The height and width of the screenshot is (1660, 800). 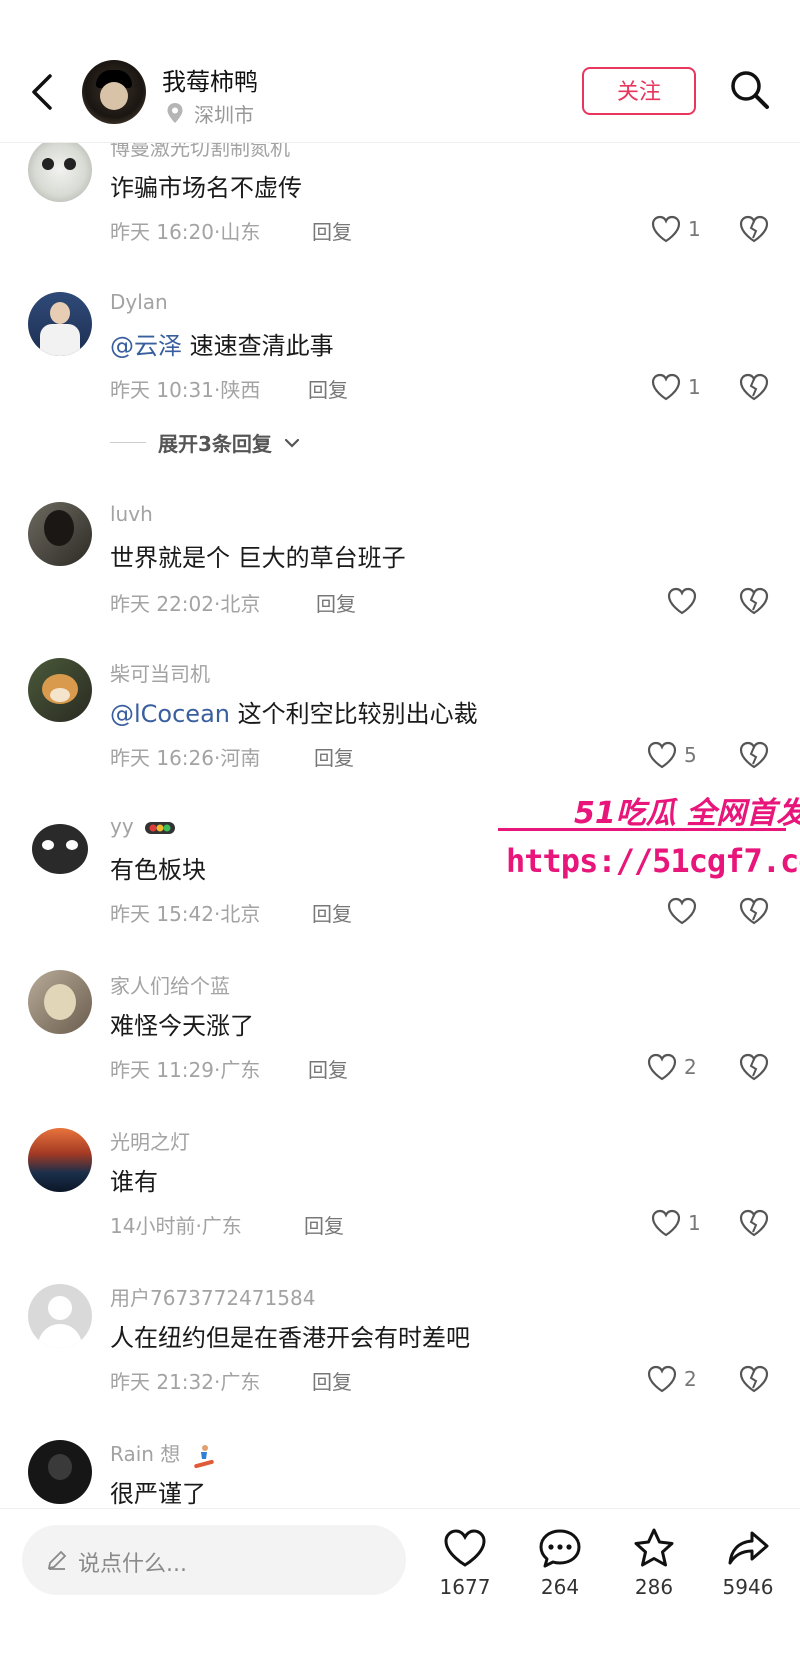 I want to click on author-location: 深圳市, so click(x=224, y=115).